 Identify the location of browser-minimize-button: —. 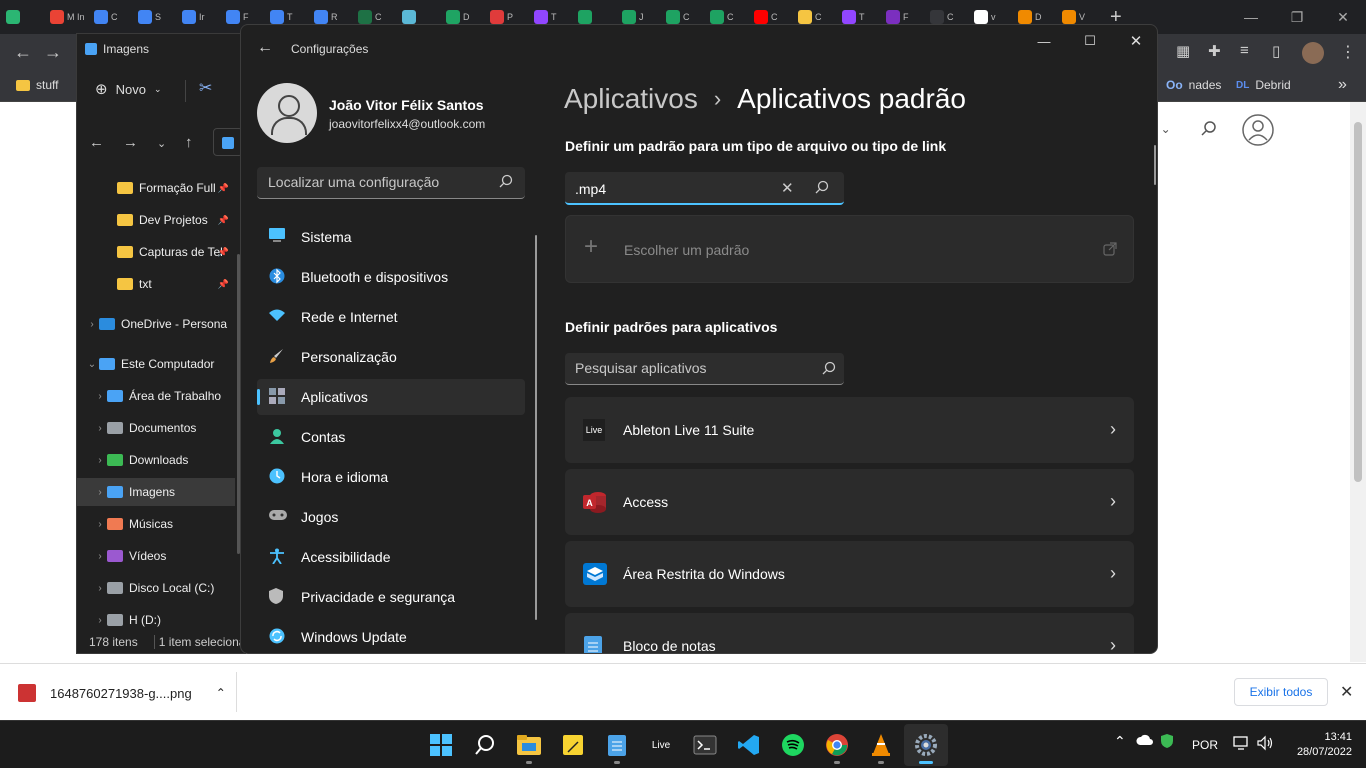
(1251, 17).